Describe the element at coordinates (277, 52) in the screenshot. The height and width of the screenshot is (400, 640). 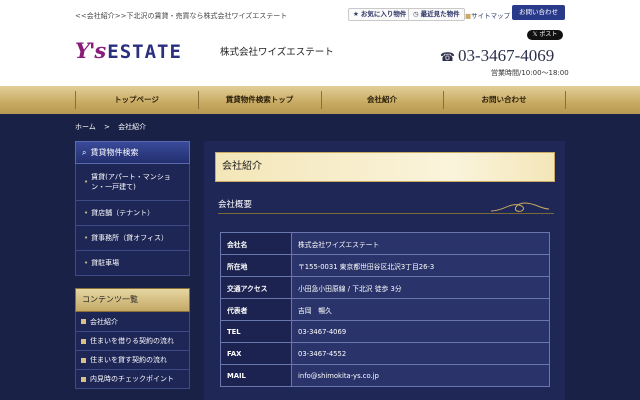
I see `company-name: 株式会社ワイズエステート` at that location.